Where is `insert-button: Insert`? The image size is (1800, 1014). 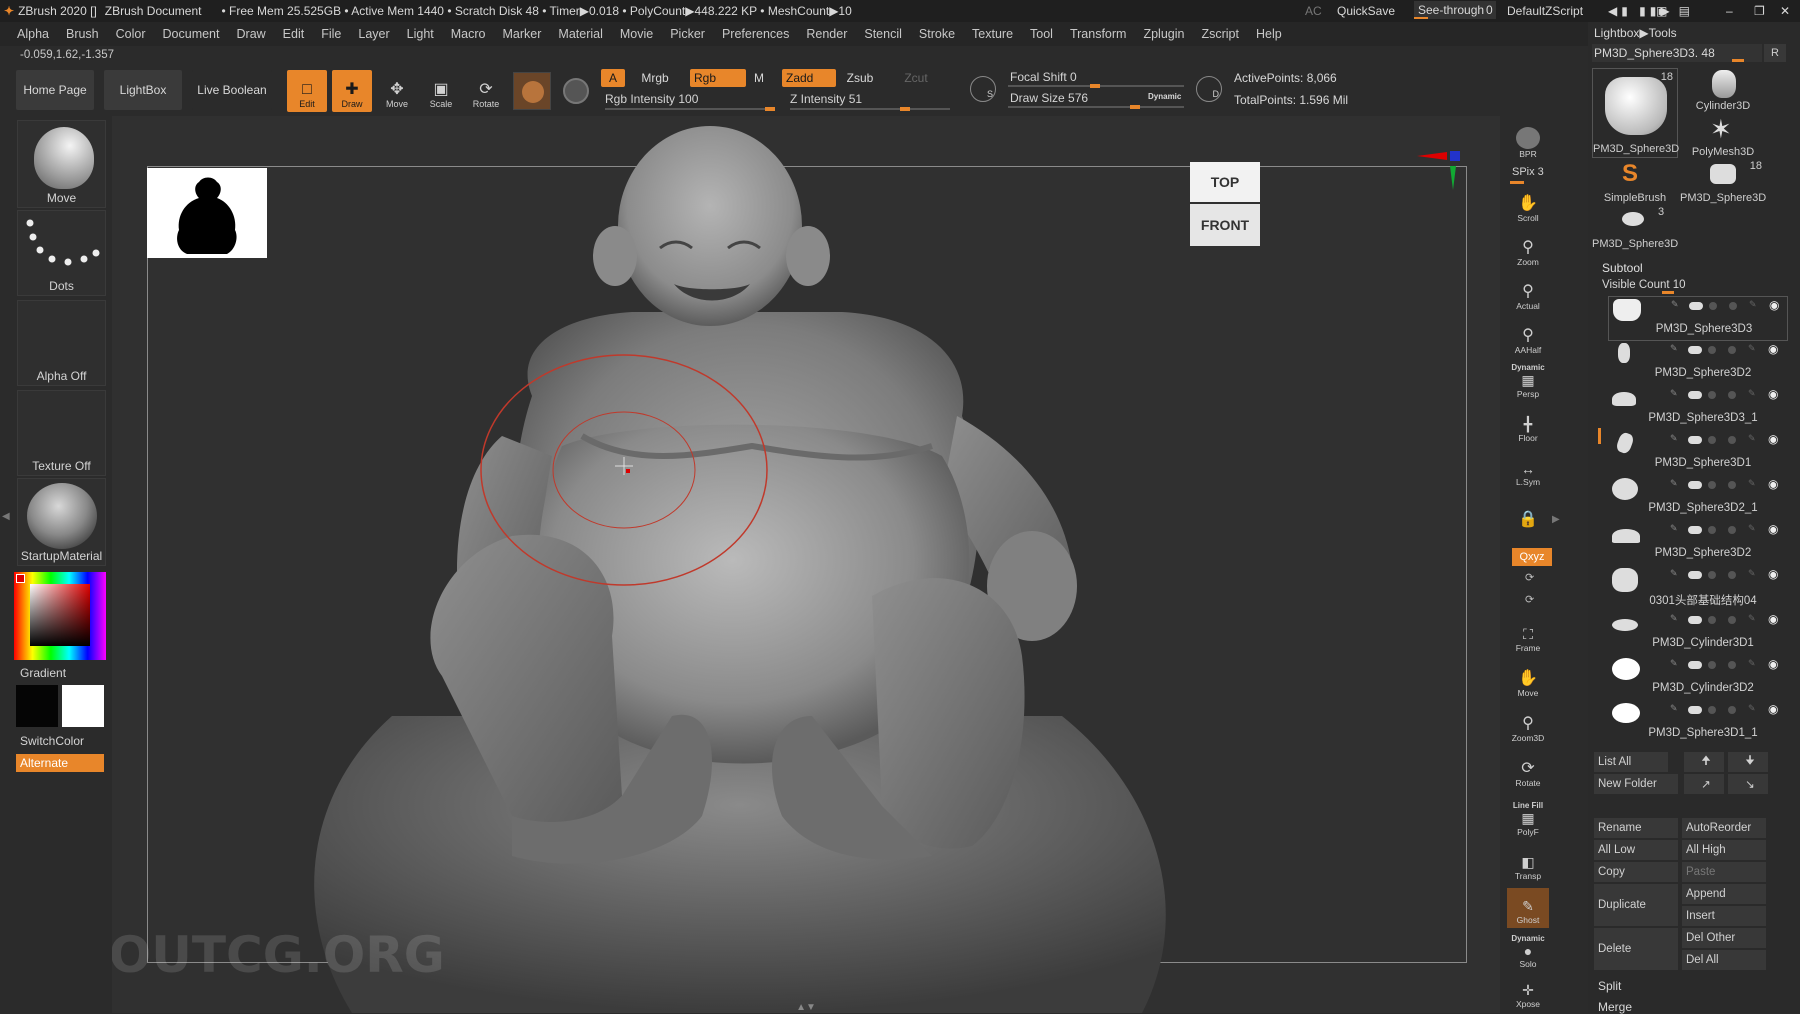
insert-button: Insert is located at coordinates (1724, 916).